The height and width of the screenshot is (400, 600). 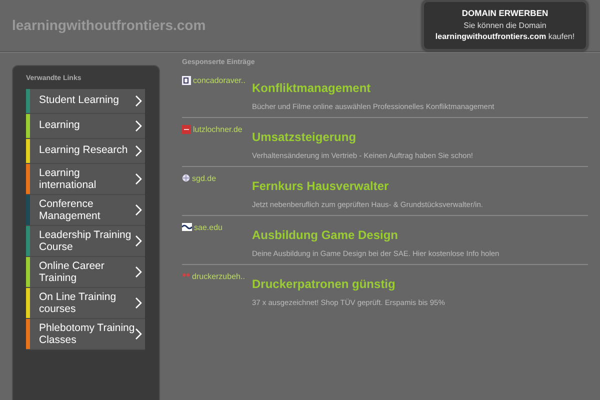 What do you see at coordinates (218, 277) in the screenshot?
I see `ad-domain: druckerzubeh..` at bounding box center [218, 277].